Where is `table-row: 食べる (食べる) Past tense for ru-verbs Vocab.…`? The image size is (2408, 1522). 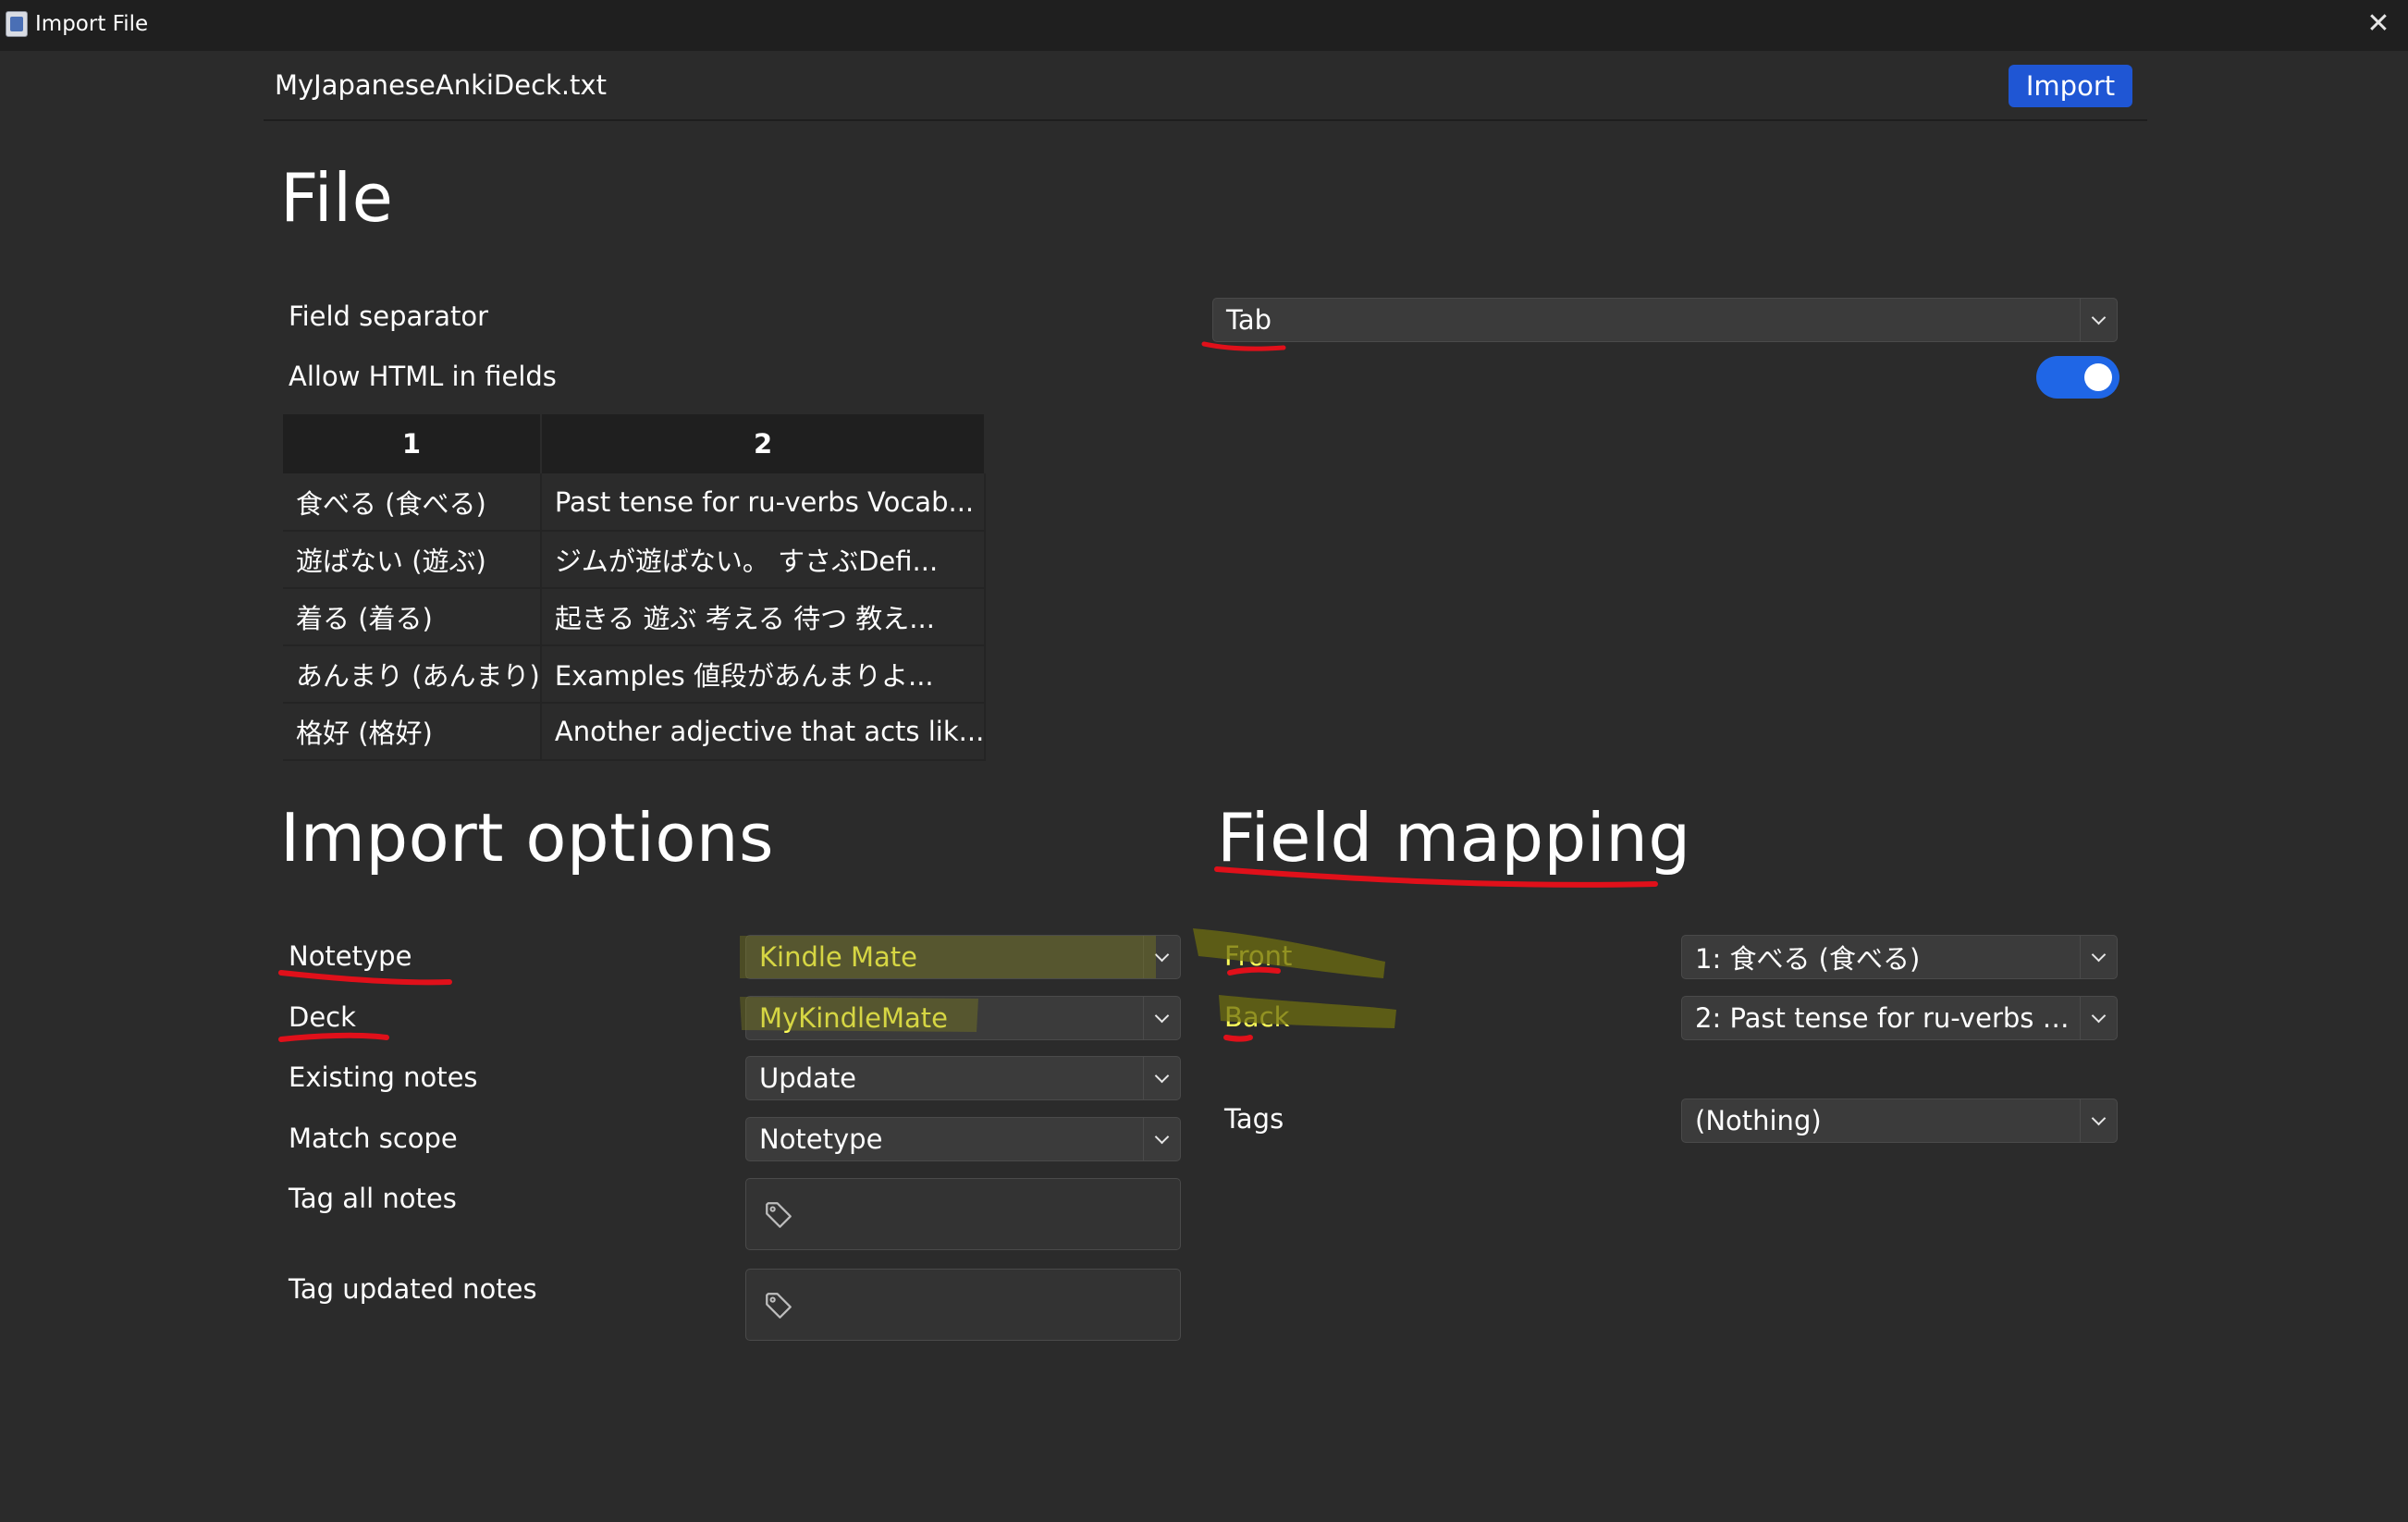 table-row: 食べる (食べる) Past tense for ru-verbs Vocab.… is located at coordinates (635, 502).